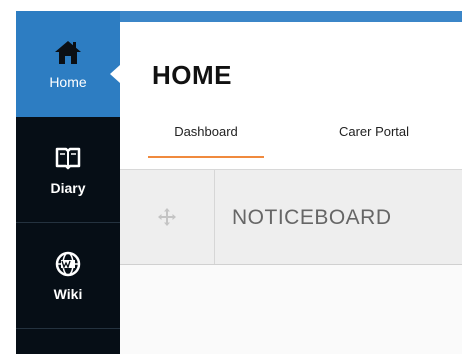 The width and height of the screenshot is (462, 354). Describe the element at coordinates (291, 16) in the screenshot. I see `top-accent-bar` at that location.